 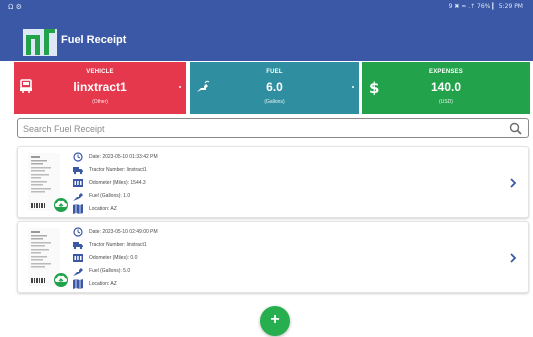 I want to click on add-receipt-button-label: +, so click(x=275, y=319).